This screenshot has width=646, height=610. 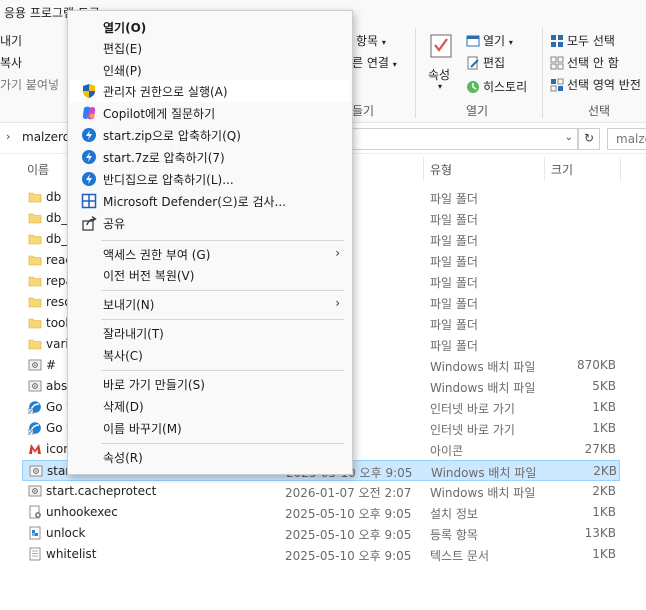 I want to click on menu-item-restore-versions-label: 이전 버전 복원(V), so click(x=149, y=276).